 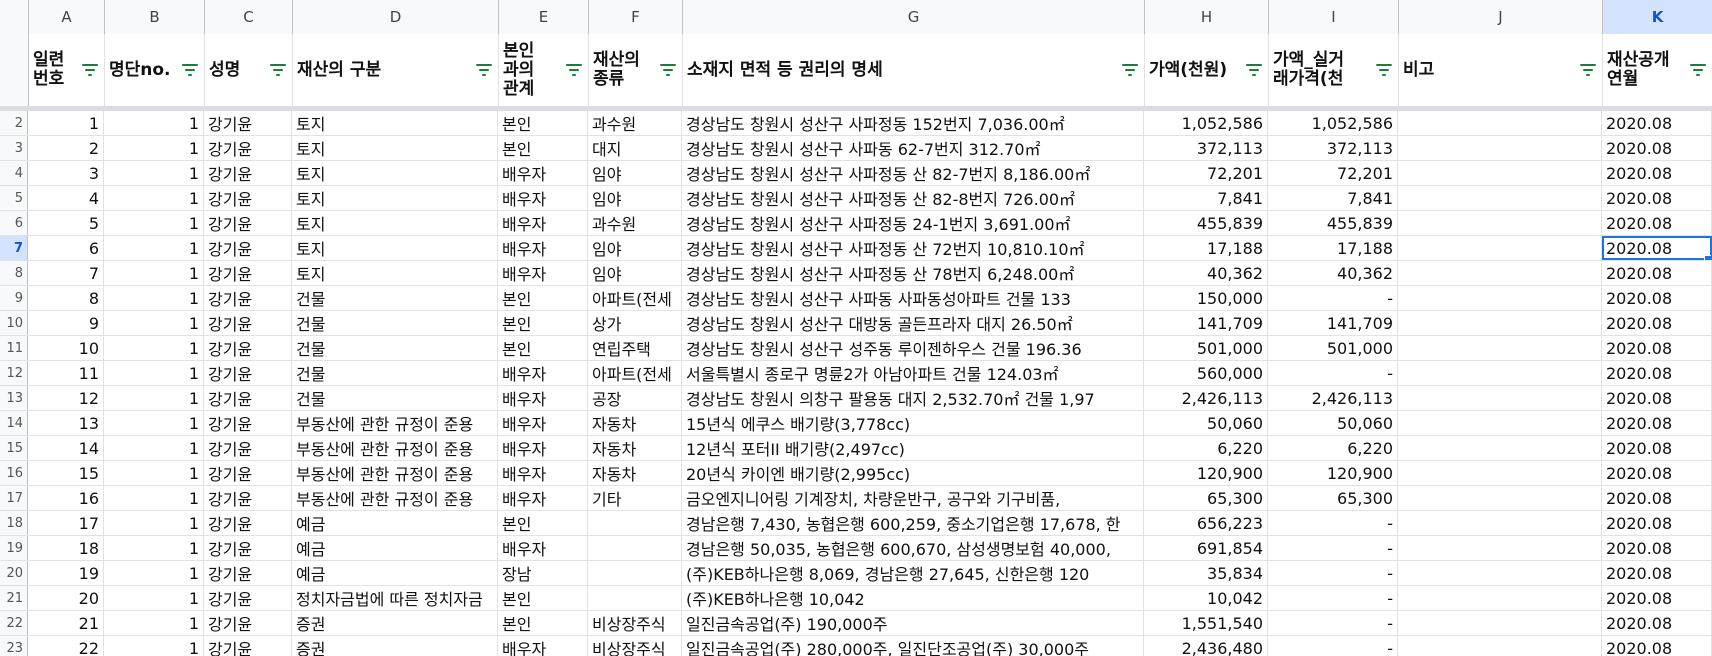 I want to click on cell-a: 16, so click(x=66, y=498).